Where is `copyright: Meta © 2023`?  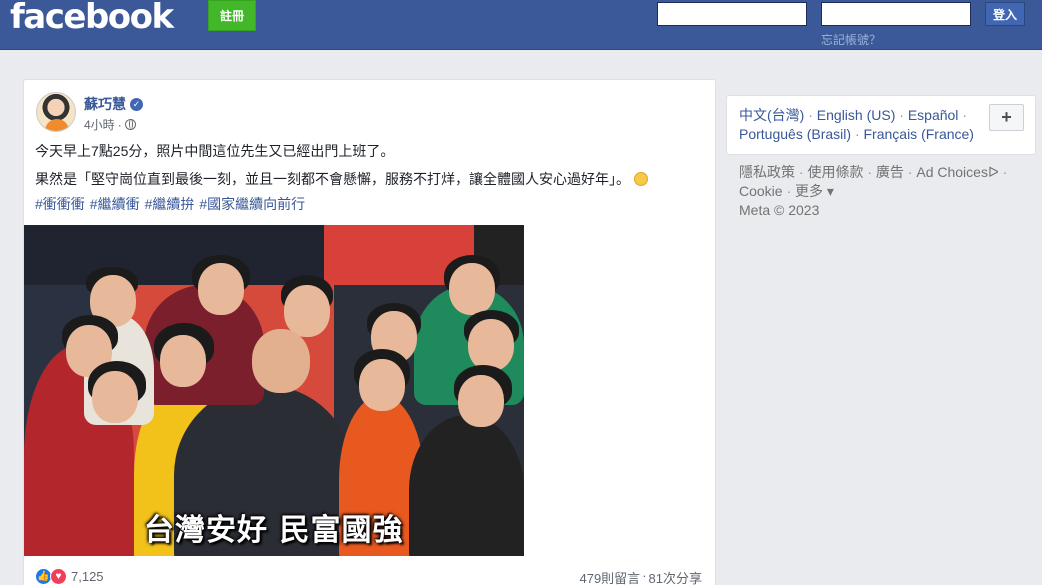
copyright: Meta © 2023 is located at coordinates (779, 210).